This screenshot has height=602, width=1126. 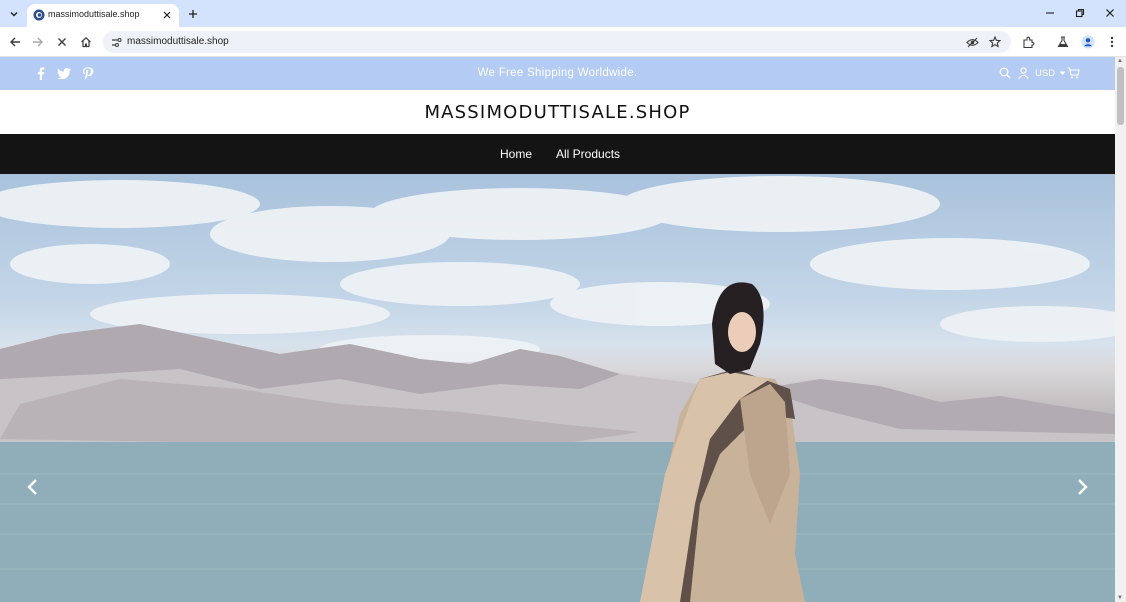 I want to click on flask-icon, so click(x=1063, y=42).